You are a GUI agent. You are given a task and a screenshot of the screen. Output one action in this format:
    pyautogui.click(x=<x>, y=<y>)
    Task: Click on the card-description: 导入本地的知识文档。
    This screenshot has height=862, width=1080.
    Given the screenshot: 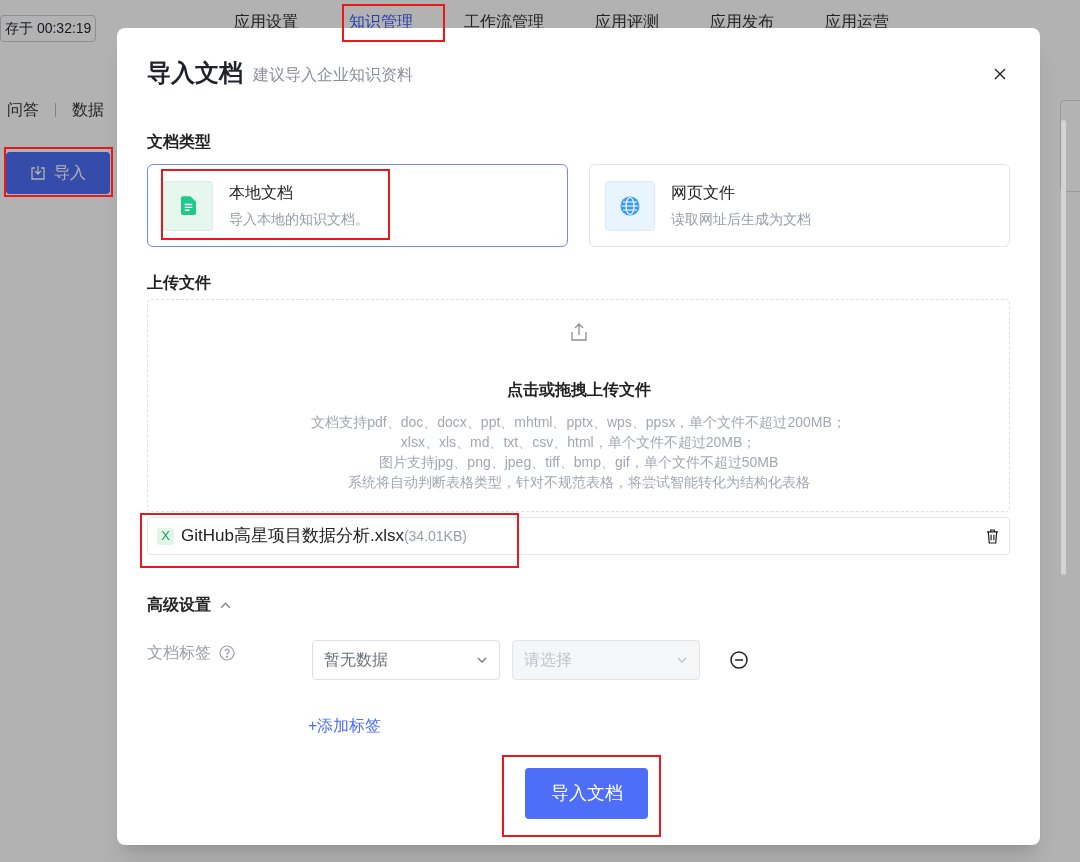 What is the action you would take?
    pyautogui.click(x=299, y=219)
    